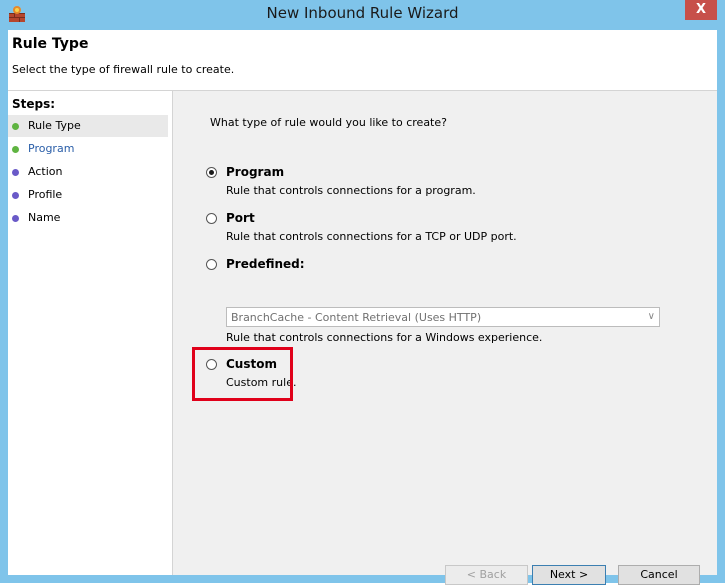 This screenshot has width=725, height=585. Describe the element at coordinates (54, 125) in the screenshot. I see `step-label: Rule Type` at that location.